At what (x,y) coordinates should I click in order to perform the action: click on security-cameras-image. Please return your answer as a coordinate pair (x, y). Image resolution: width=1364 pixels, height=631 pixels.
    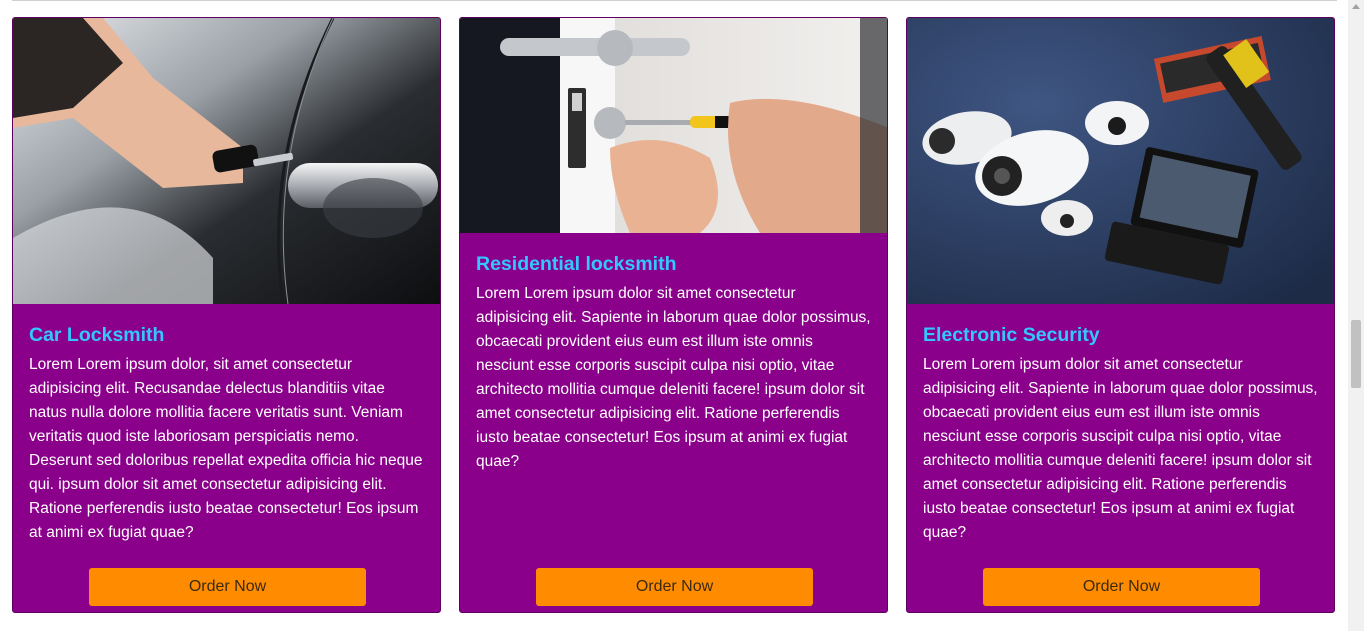
    Looking at the image, I should click on (1120, 161).